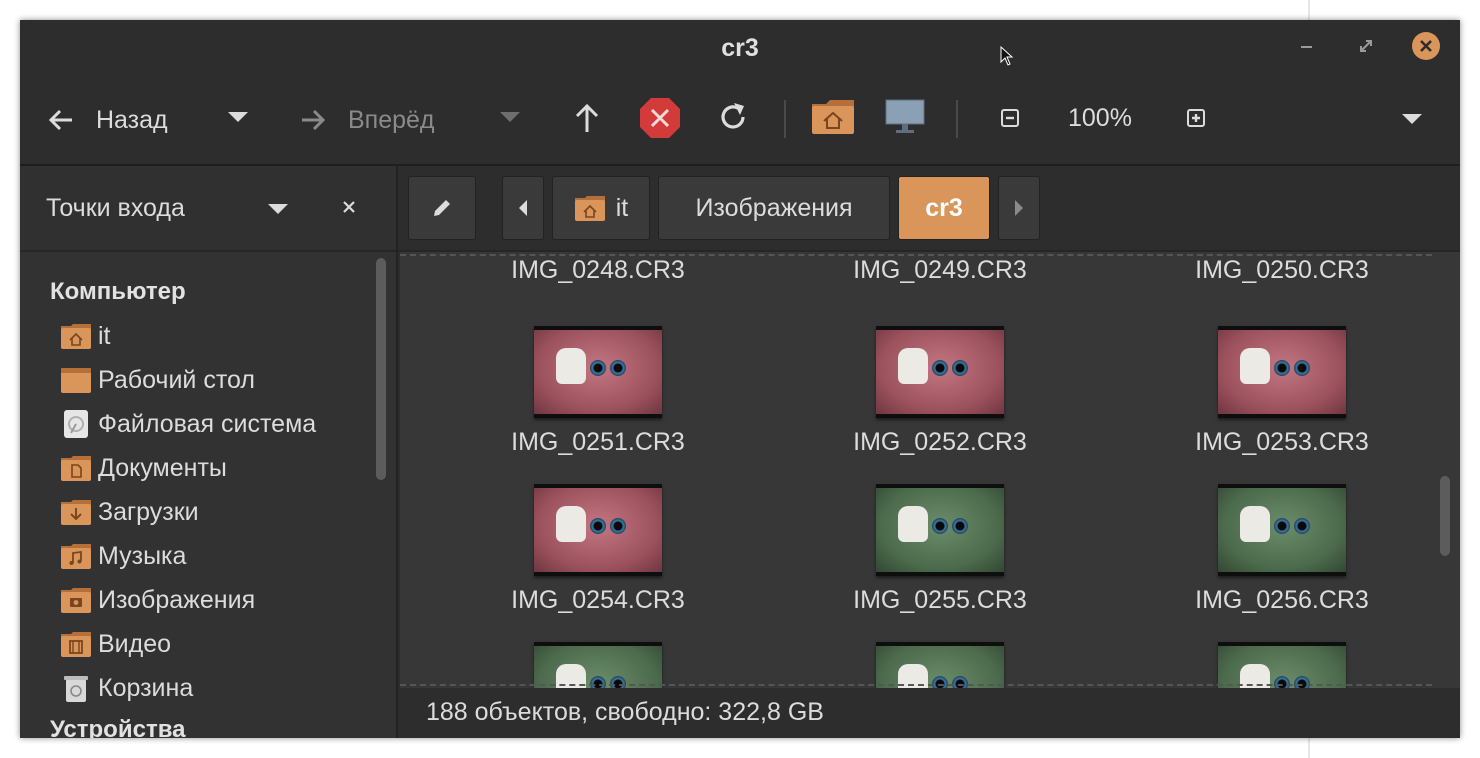 Image resolution: width=1480 pixels, height=758 pixels. I want to click on title-bar: cr3, so click(740, 50).